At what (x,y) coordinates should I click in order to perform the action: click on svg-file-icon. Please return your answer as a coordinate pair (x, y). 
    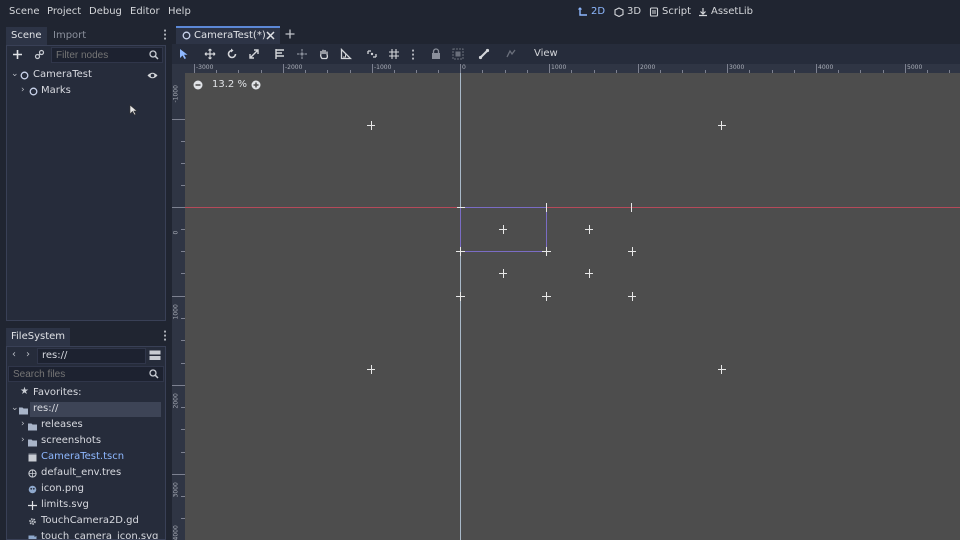
    Looking at the image, I should click on (32, 505).